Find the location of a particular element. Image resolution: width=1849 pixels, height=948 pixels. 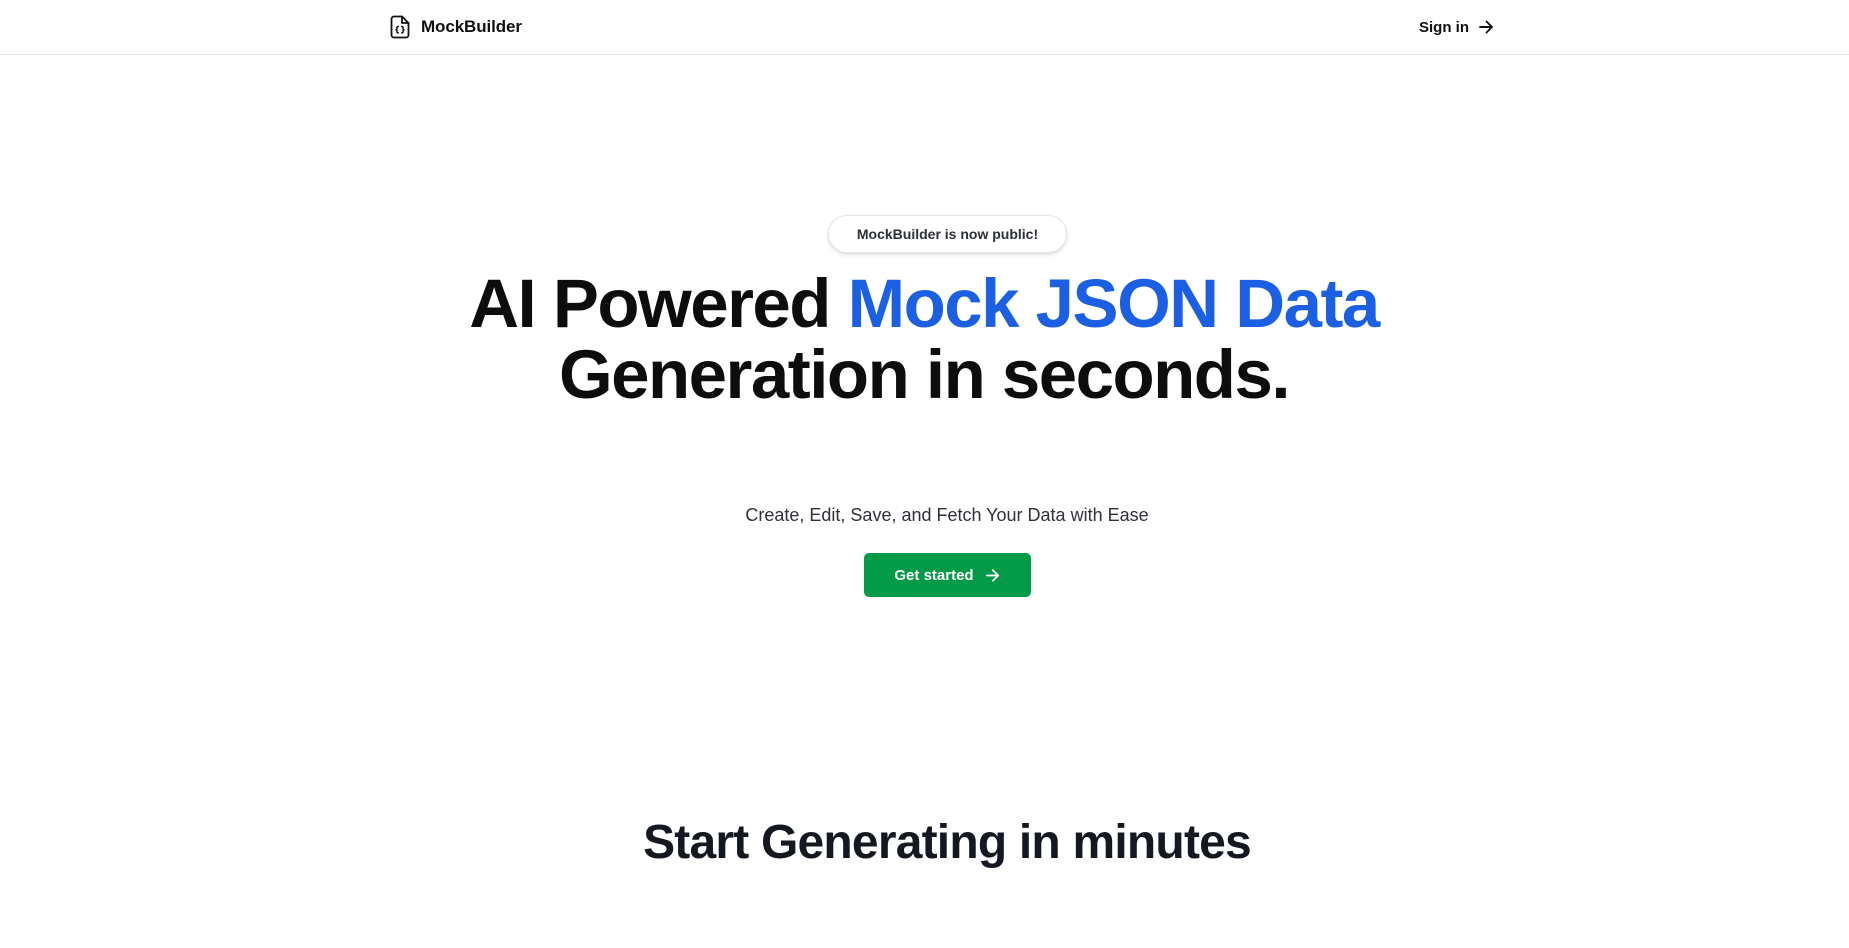

brand-logo-link: MockBuilder is located at coordinates (455, 27).